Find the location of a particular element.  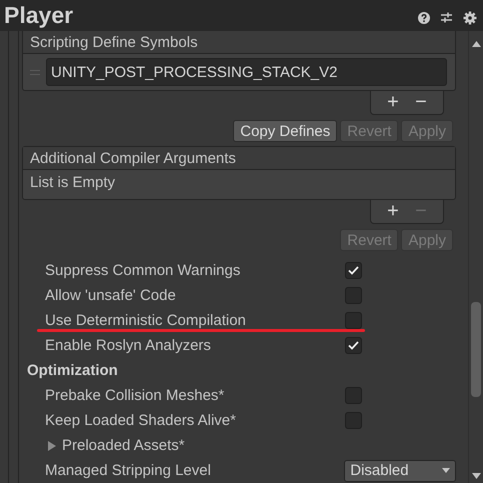

setting-label: Allow 'unsafe' Code is located at coordinates (111, 295).